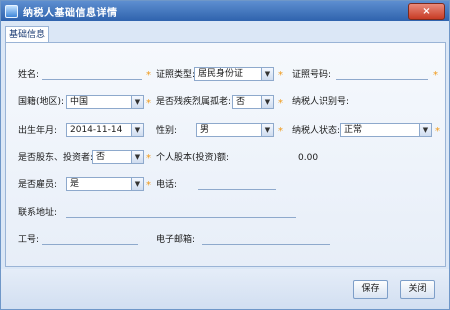  Describe the element at coordinates (79, 102) in the screenshot. I see `country-value: 中国` at that location.